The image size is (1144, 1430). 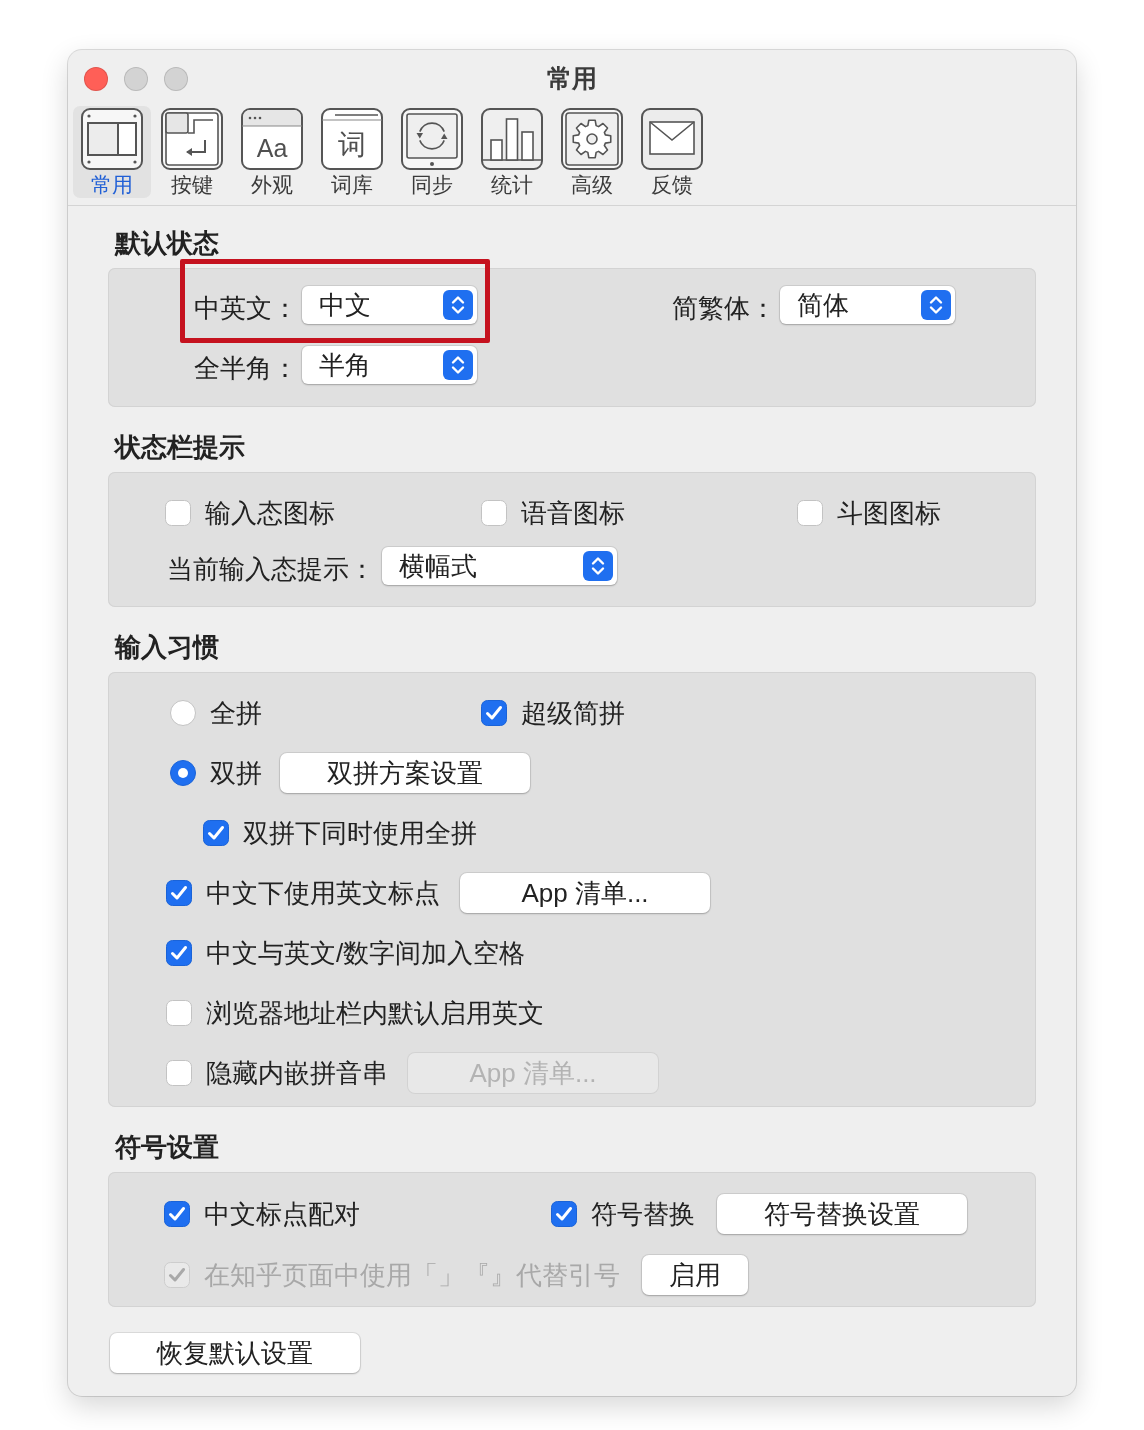 What do you see at coordinates (236, 713) in the screenshot?
I see `option-label: 全拼` at bounding box center [236, 713].